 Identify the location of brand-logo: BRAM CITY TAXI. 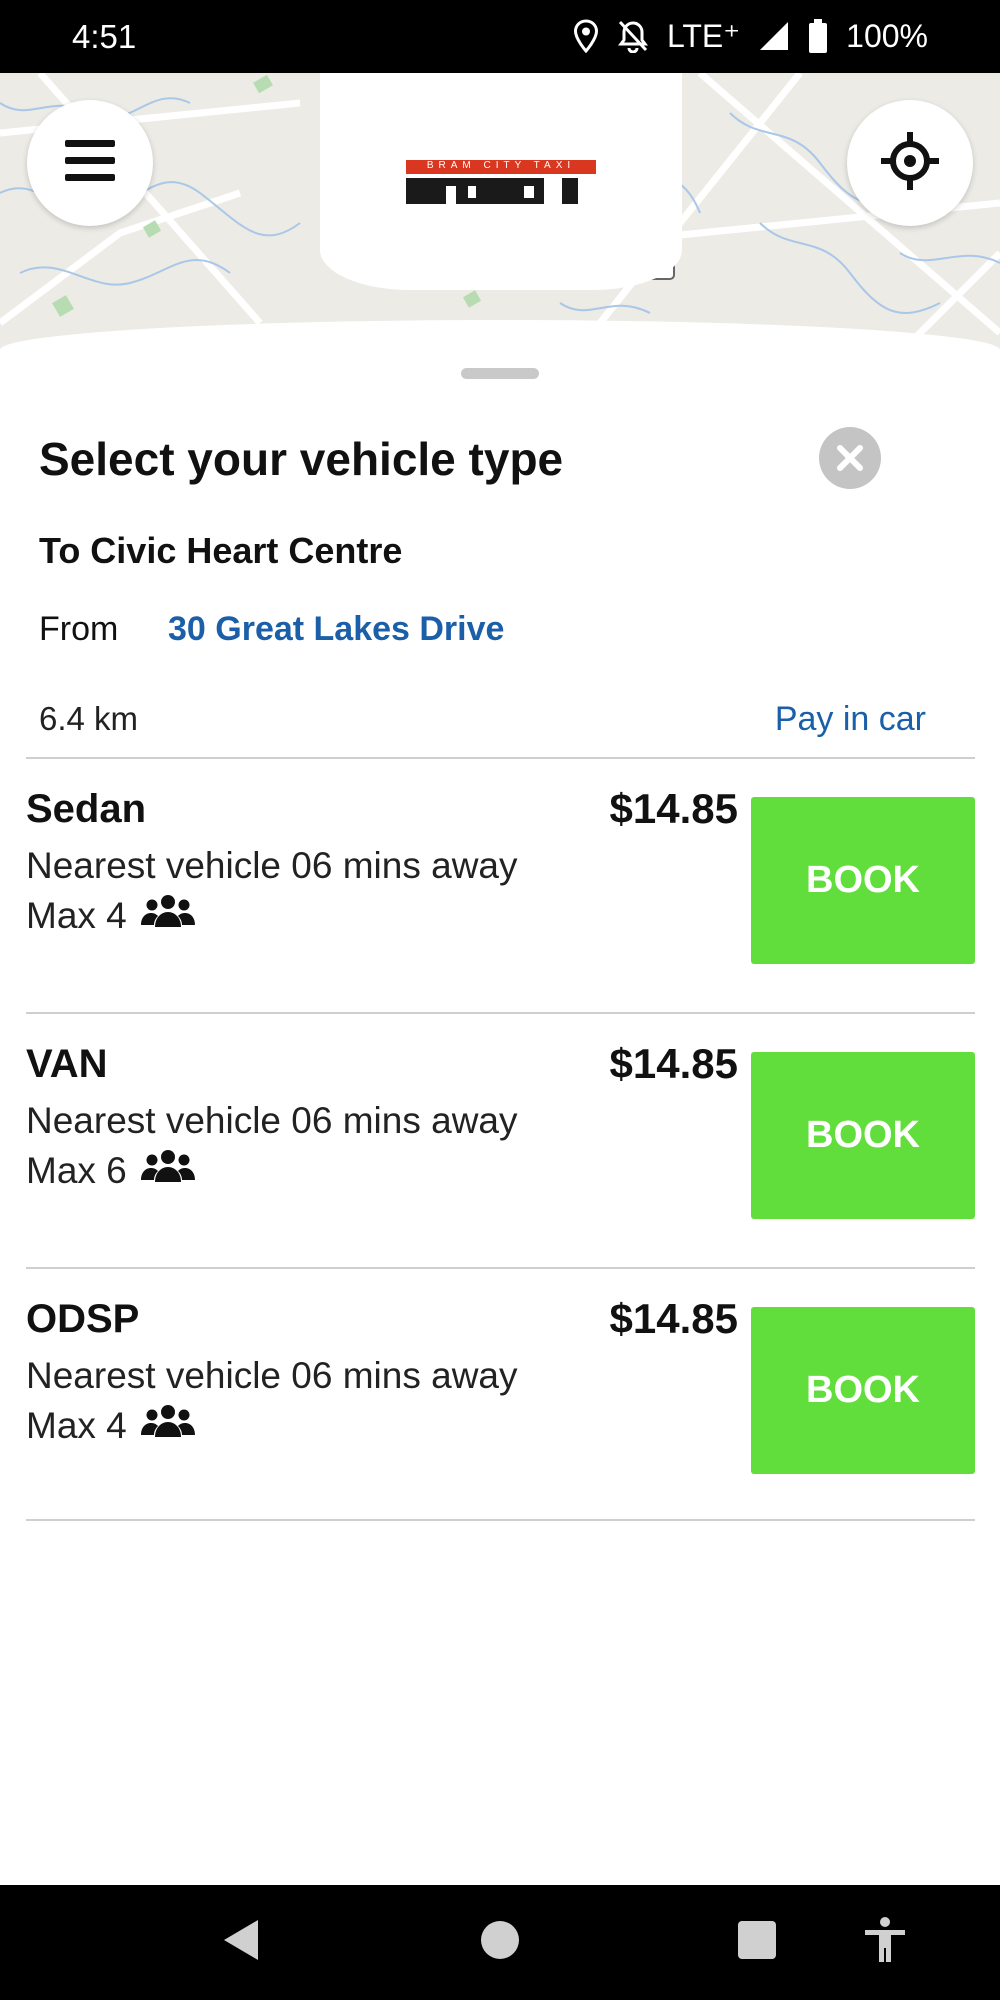
(501, 182).